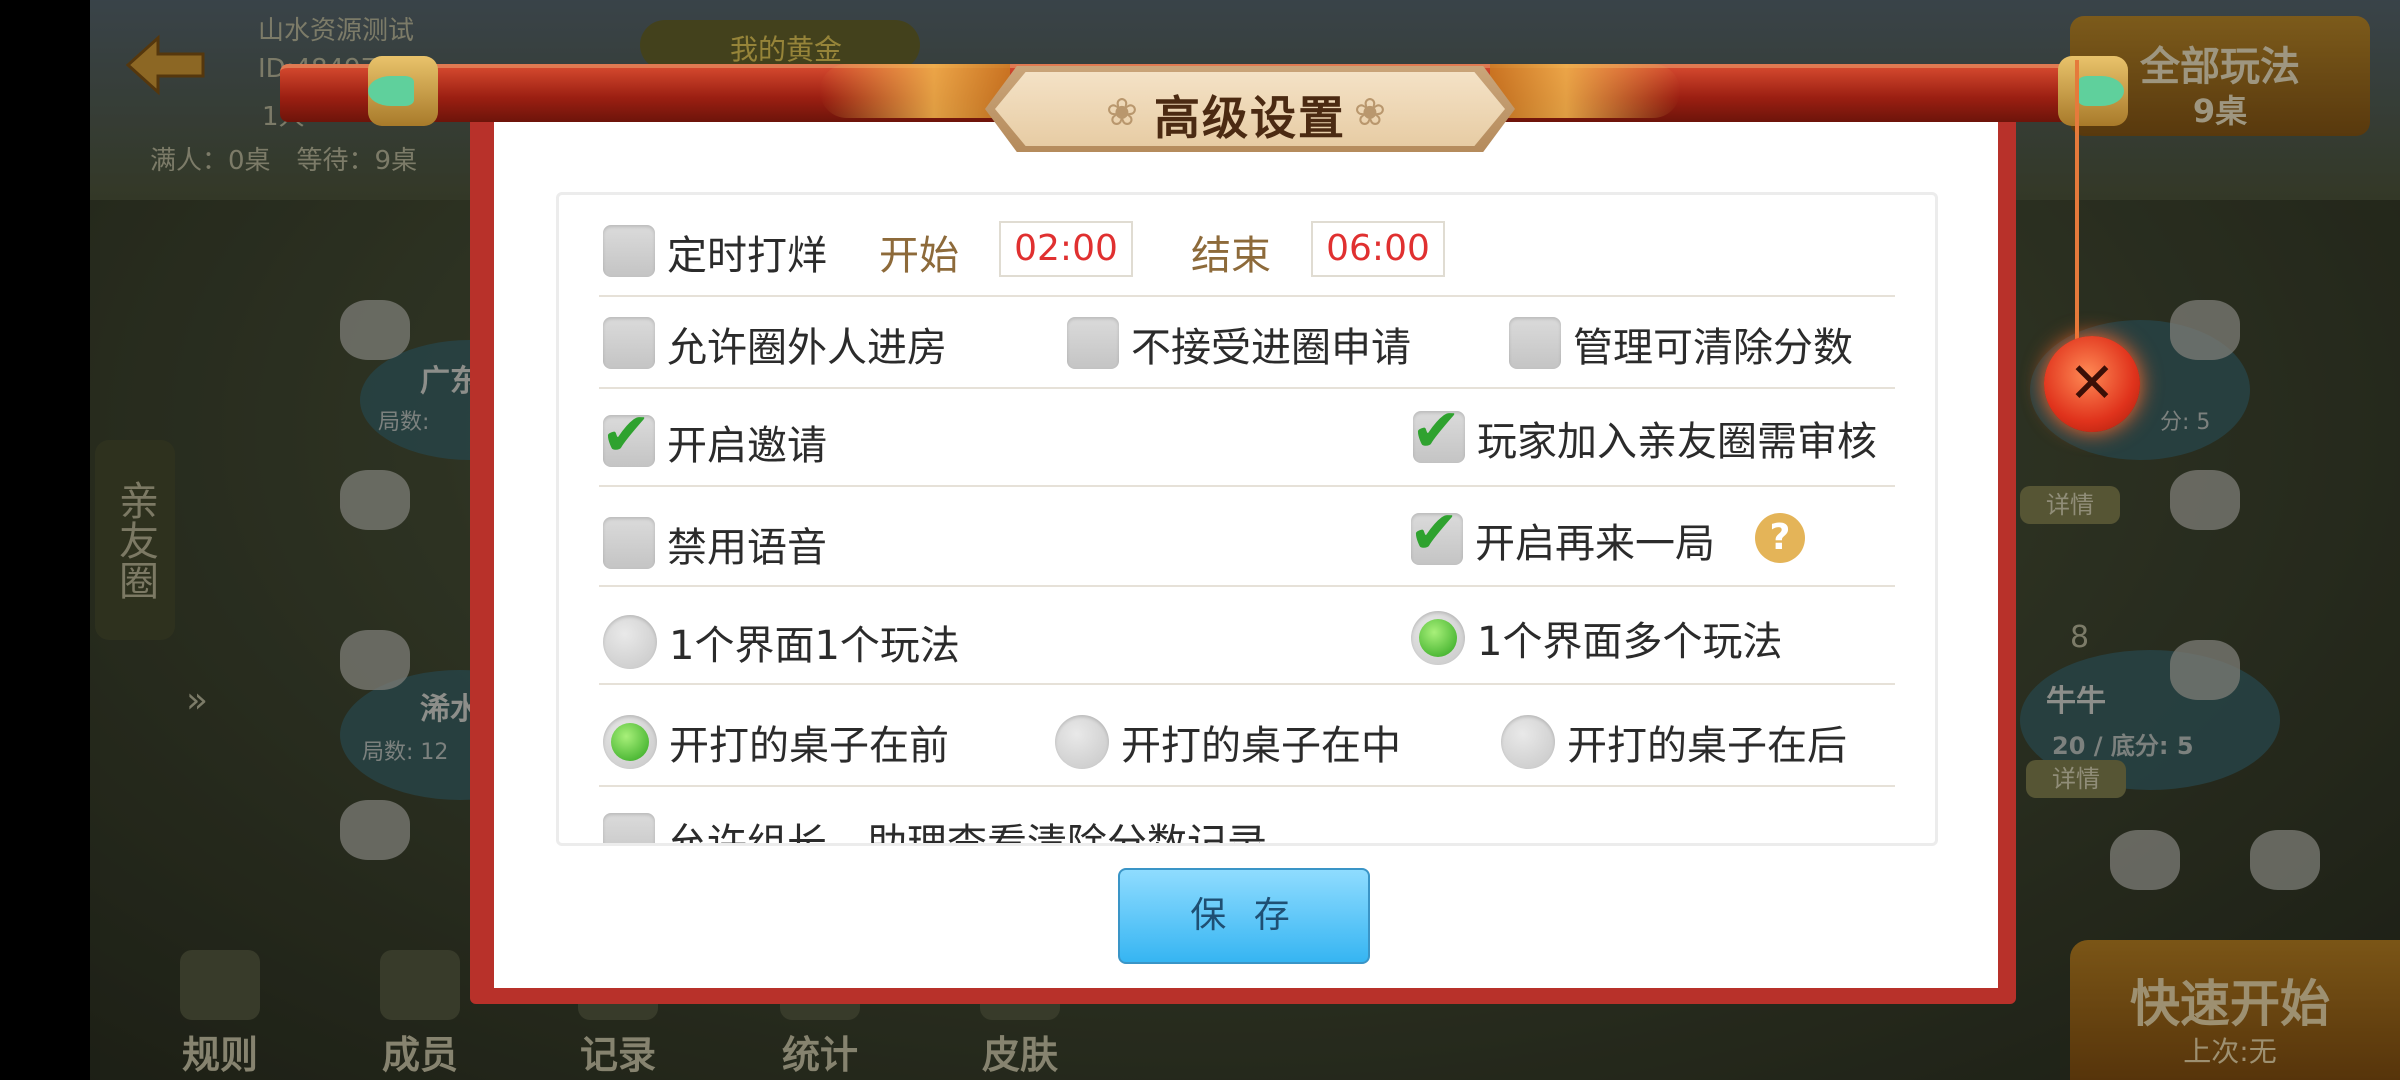 This screenshot has width=2400, height=1080. What do you see at coordinates (629, 343) in the screenshot?
I see `allow-outsiders-checkbox` at bounding box center [629, 343].